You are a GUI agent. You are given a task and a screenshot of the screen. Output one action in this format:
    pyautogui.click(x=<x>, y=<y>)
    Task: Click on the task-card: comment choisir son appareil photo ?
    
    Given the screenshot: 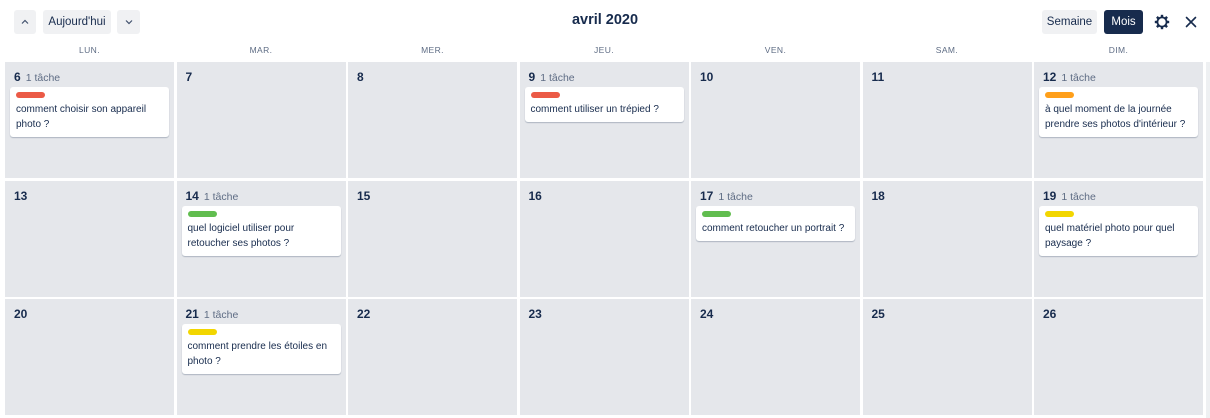 What is the action you would take?
    pyautogui.click(x=89, y=112)
    